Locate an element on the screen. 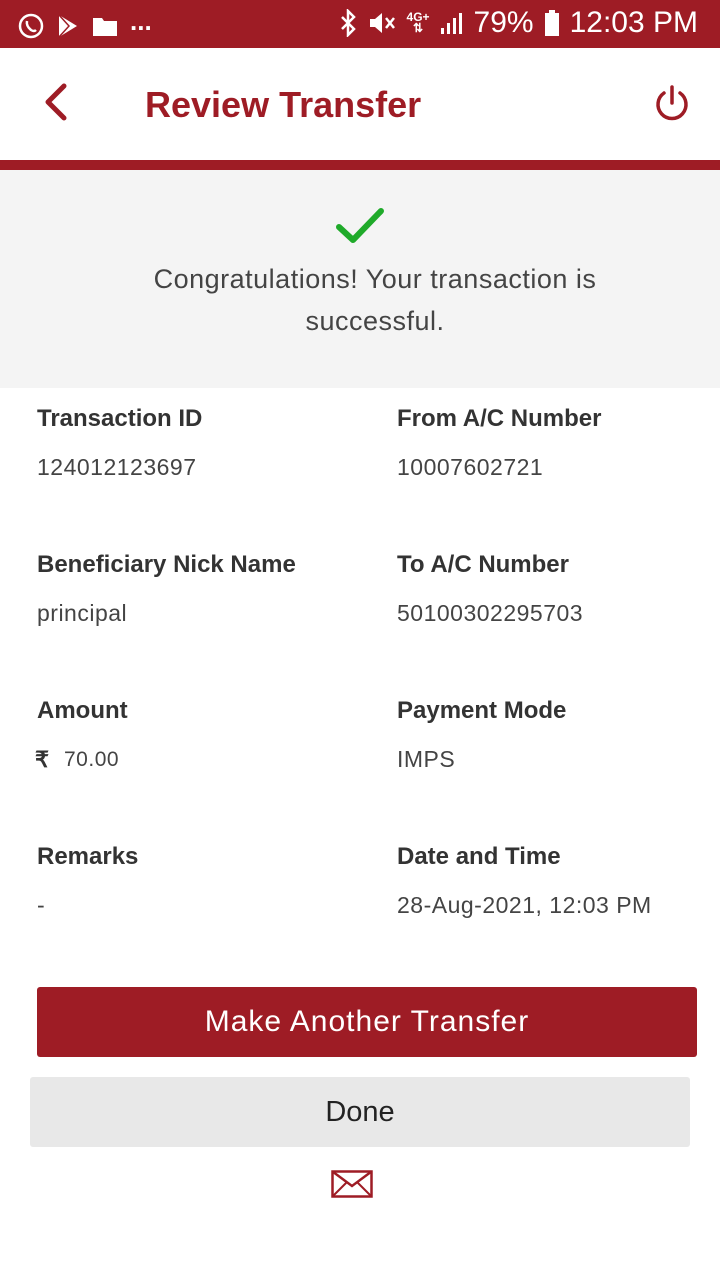  mute-icon is located at coordinates (382, 23).